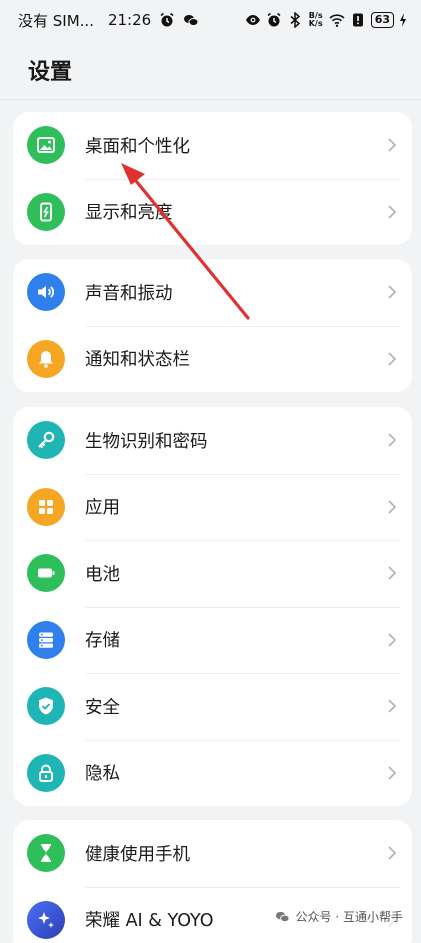 Image resolution: width=421 pixels, height=943 pixels. I want to click on settings-item-sound: 声音和振动, so click(212, 292).